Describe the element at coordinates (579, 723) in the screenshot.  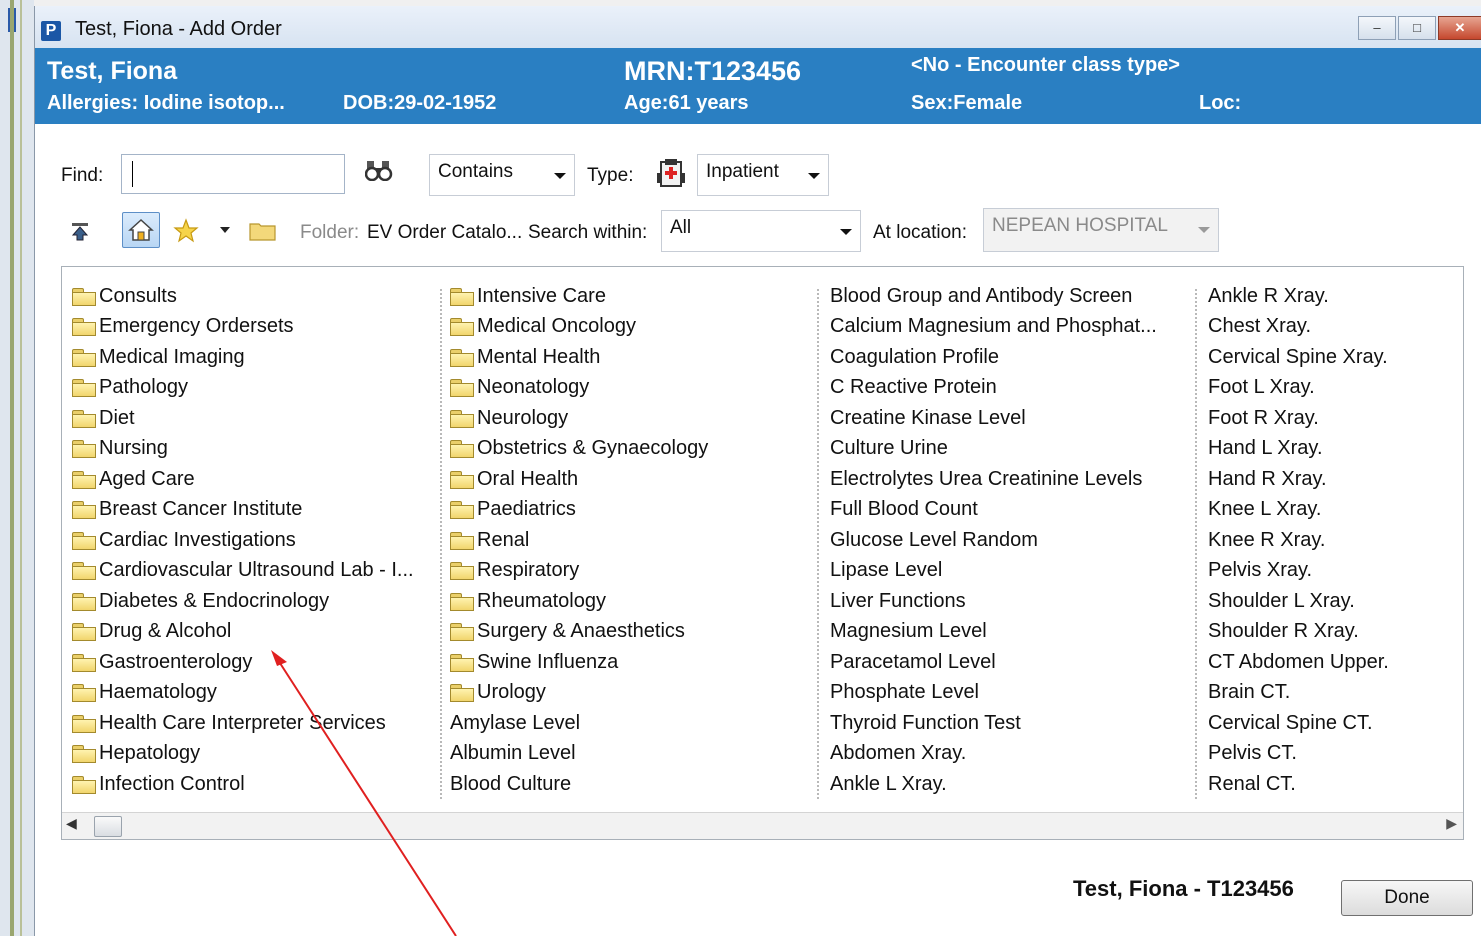
I see `catalog-order-item: Amylase Level` at that location.